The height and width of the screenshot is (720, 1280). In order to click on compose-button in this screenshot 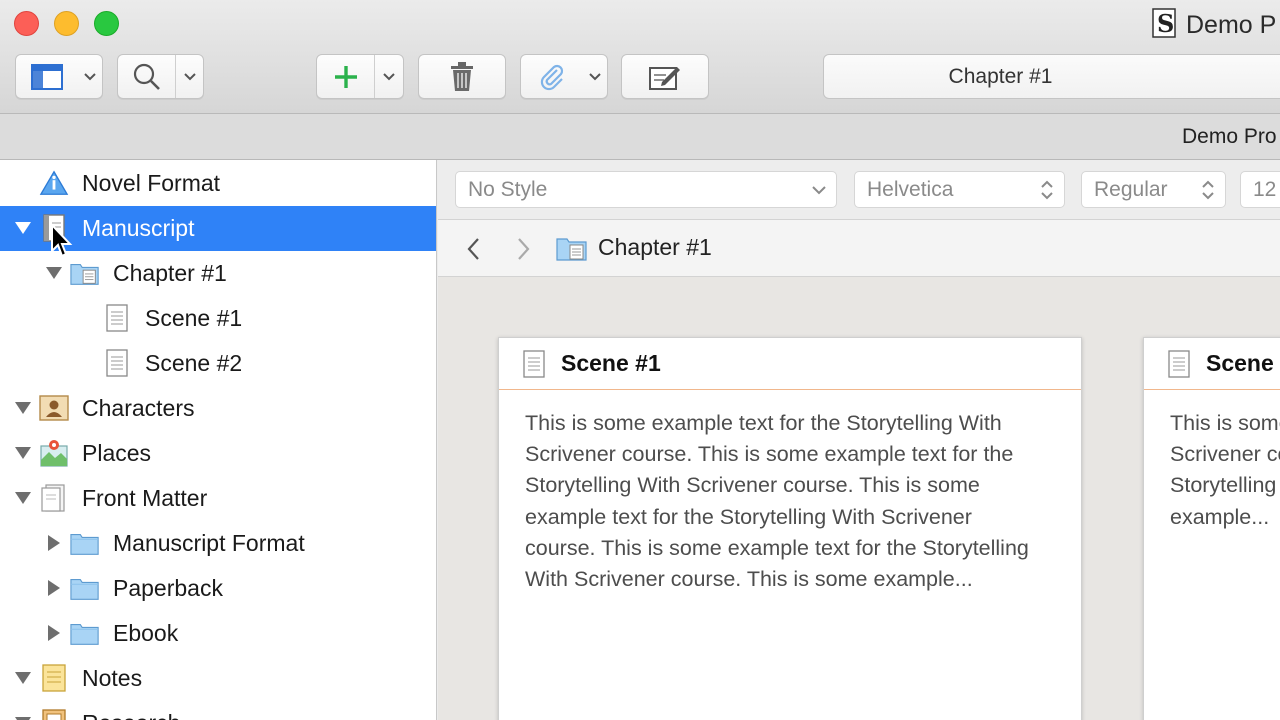, I will do `click(665, 76)`.